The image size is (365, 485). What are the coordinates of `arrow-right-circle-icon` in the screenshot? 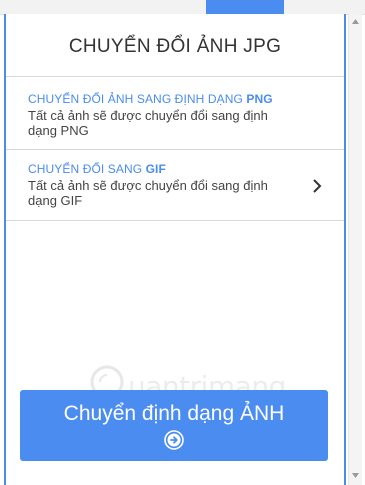 It's located at (174, 440).